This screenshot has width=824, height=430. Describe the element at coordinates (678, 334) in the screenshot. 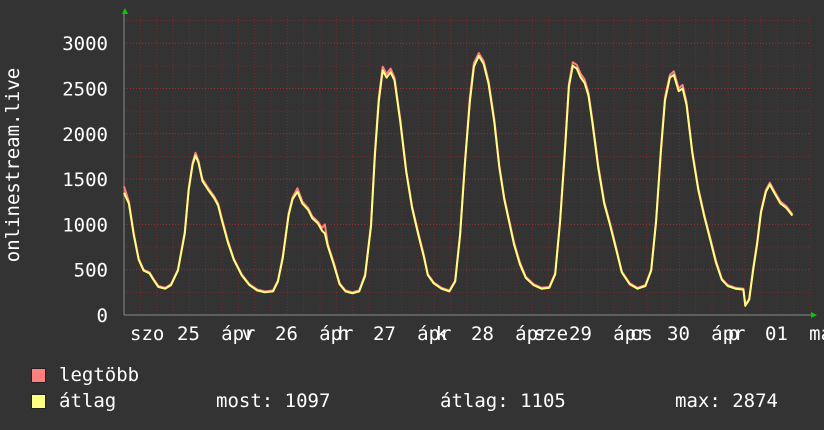

I see `x-tick-label: 30` at that location.